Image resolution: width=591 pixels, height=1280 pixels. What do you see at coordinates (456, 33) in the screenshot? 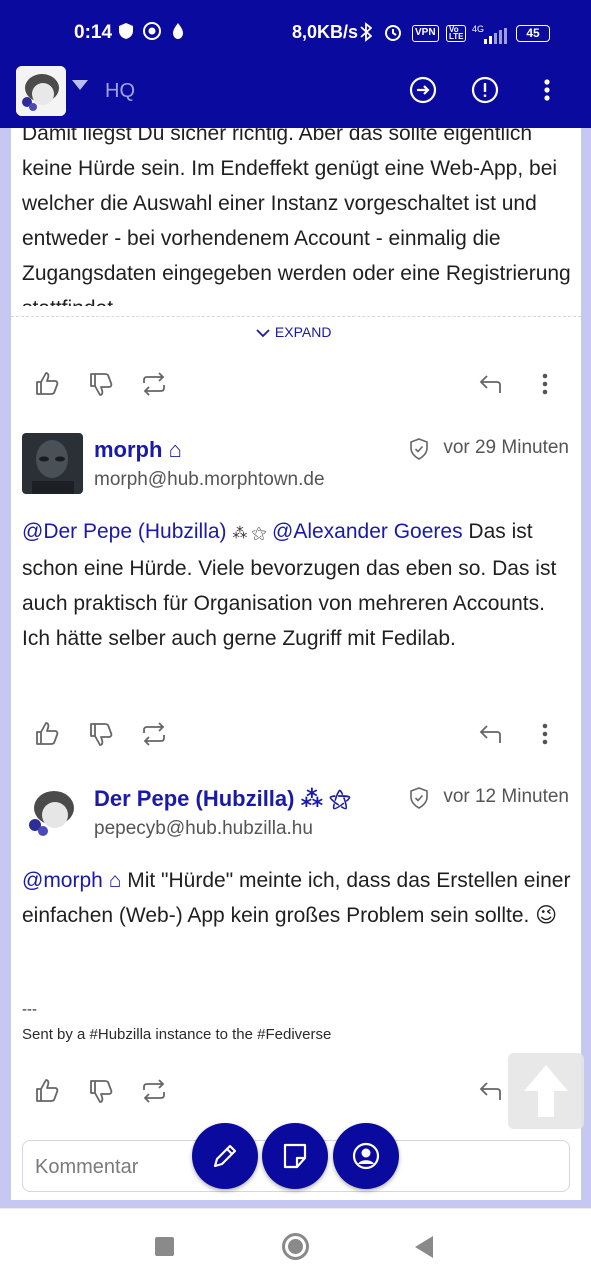
I see `volte-indicator: Vo LTE` at bounding box center [456, 33].